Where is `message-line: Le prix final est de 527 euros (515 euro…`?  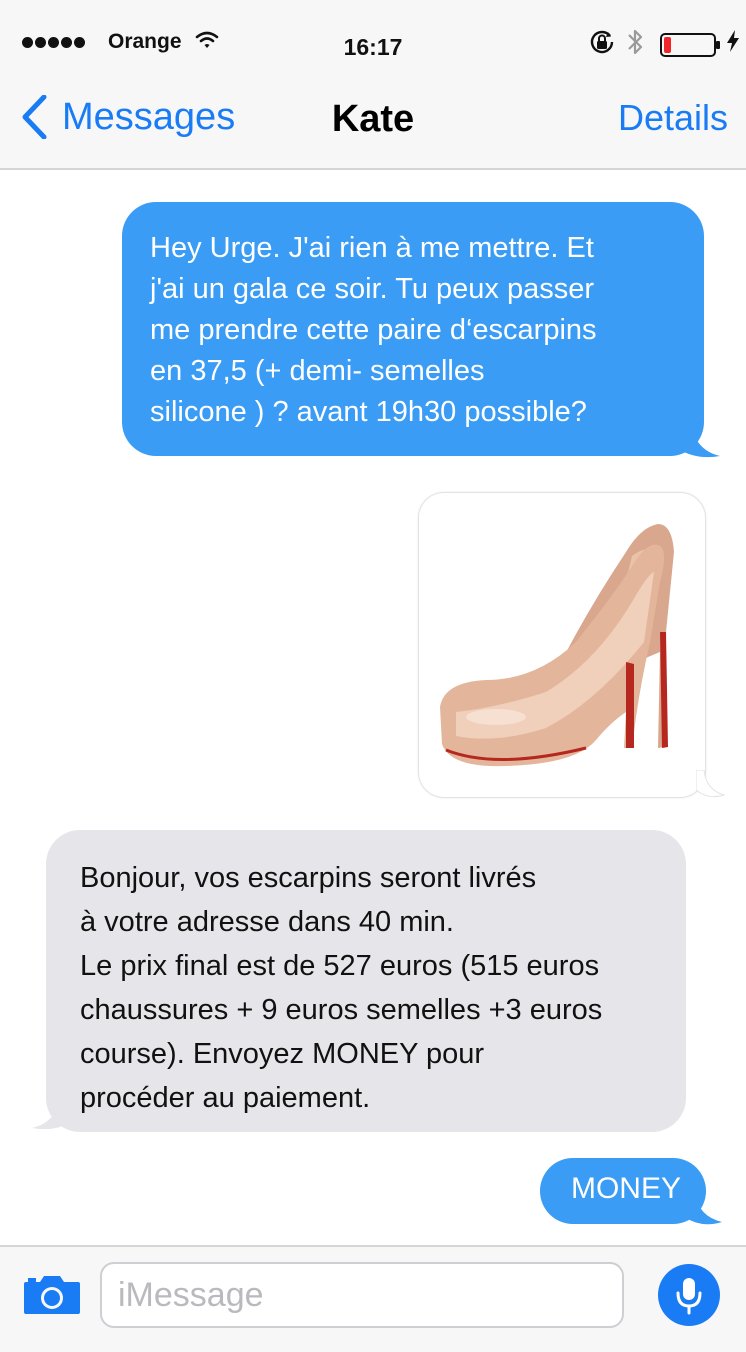
message-line: Le prix final est de 527 euros (515 euro… is located at coordinates (340, 966).